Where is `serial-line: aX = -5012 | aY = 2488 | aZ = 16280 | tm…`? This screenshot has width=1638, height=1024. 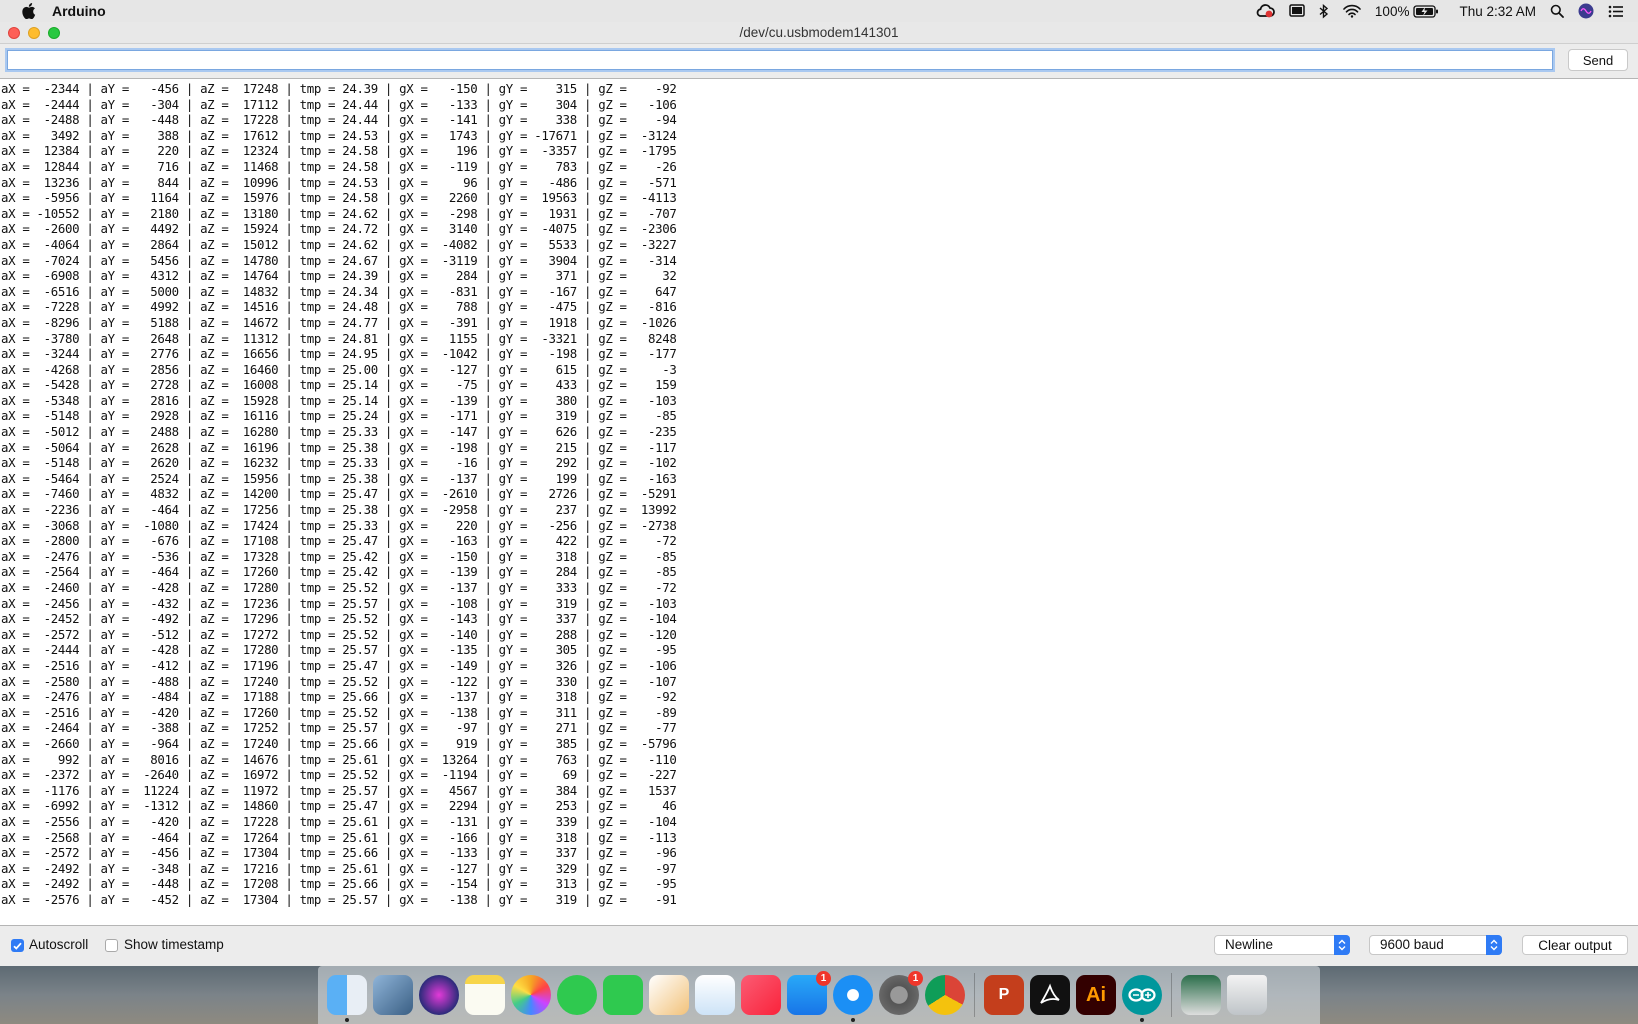
serial-line: aX = -5012 | aY = 2488 | aZ = 16280 | tm… is located at coordinates (339, 432).